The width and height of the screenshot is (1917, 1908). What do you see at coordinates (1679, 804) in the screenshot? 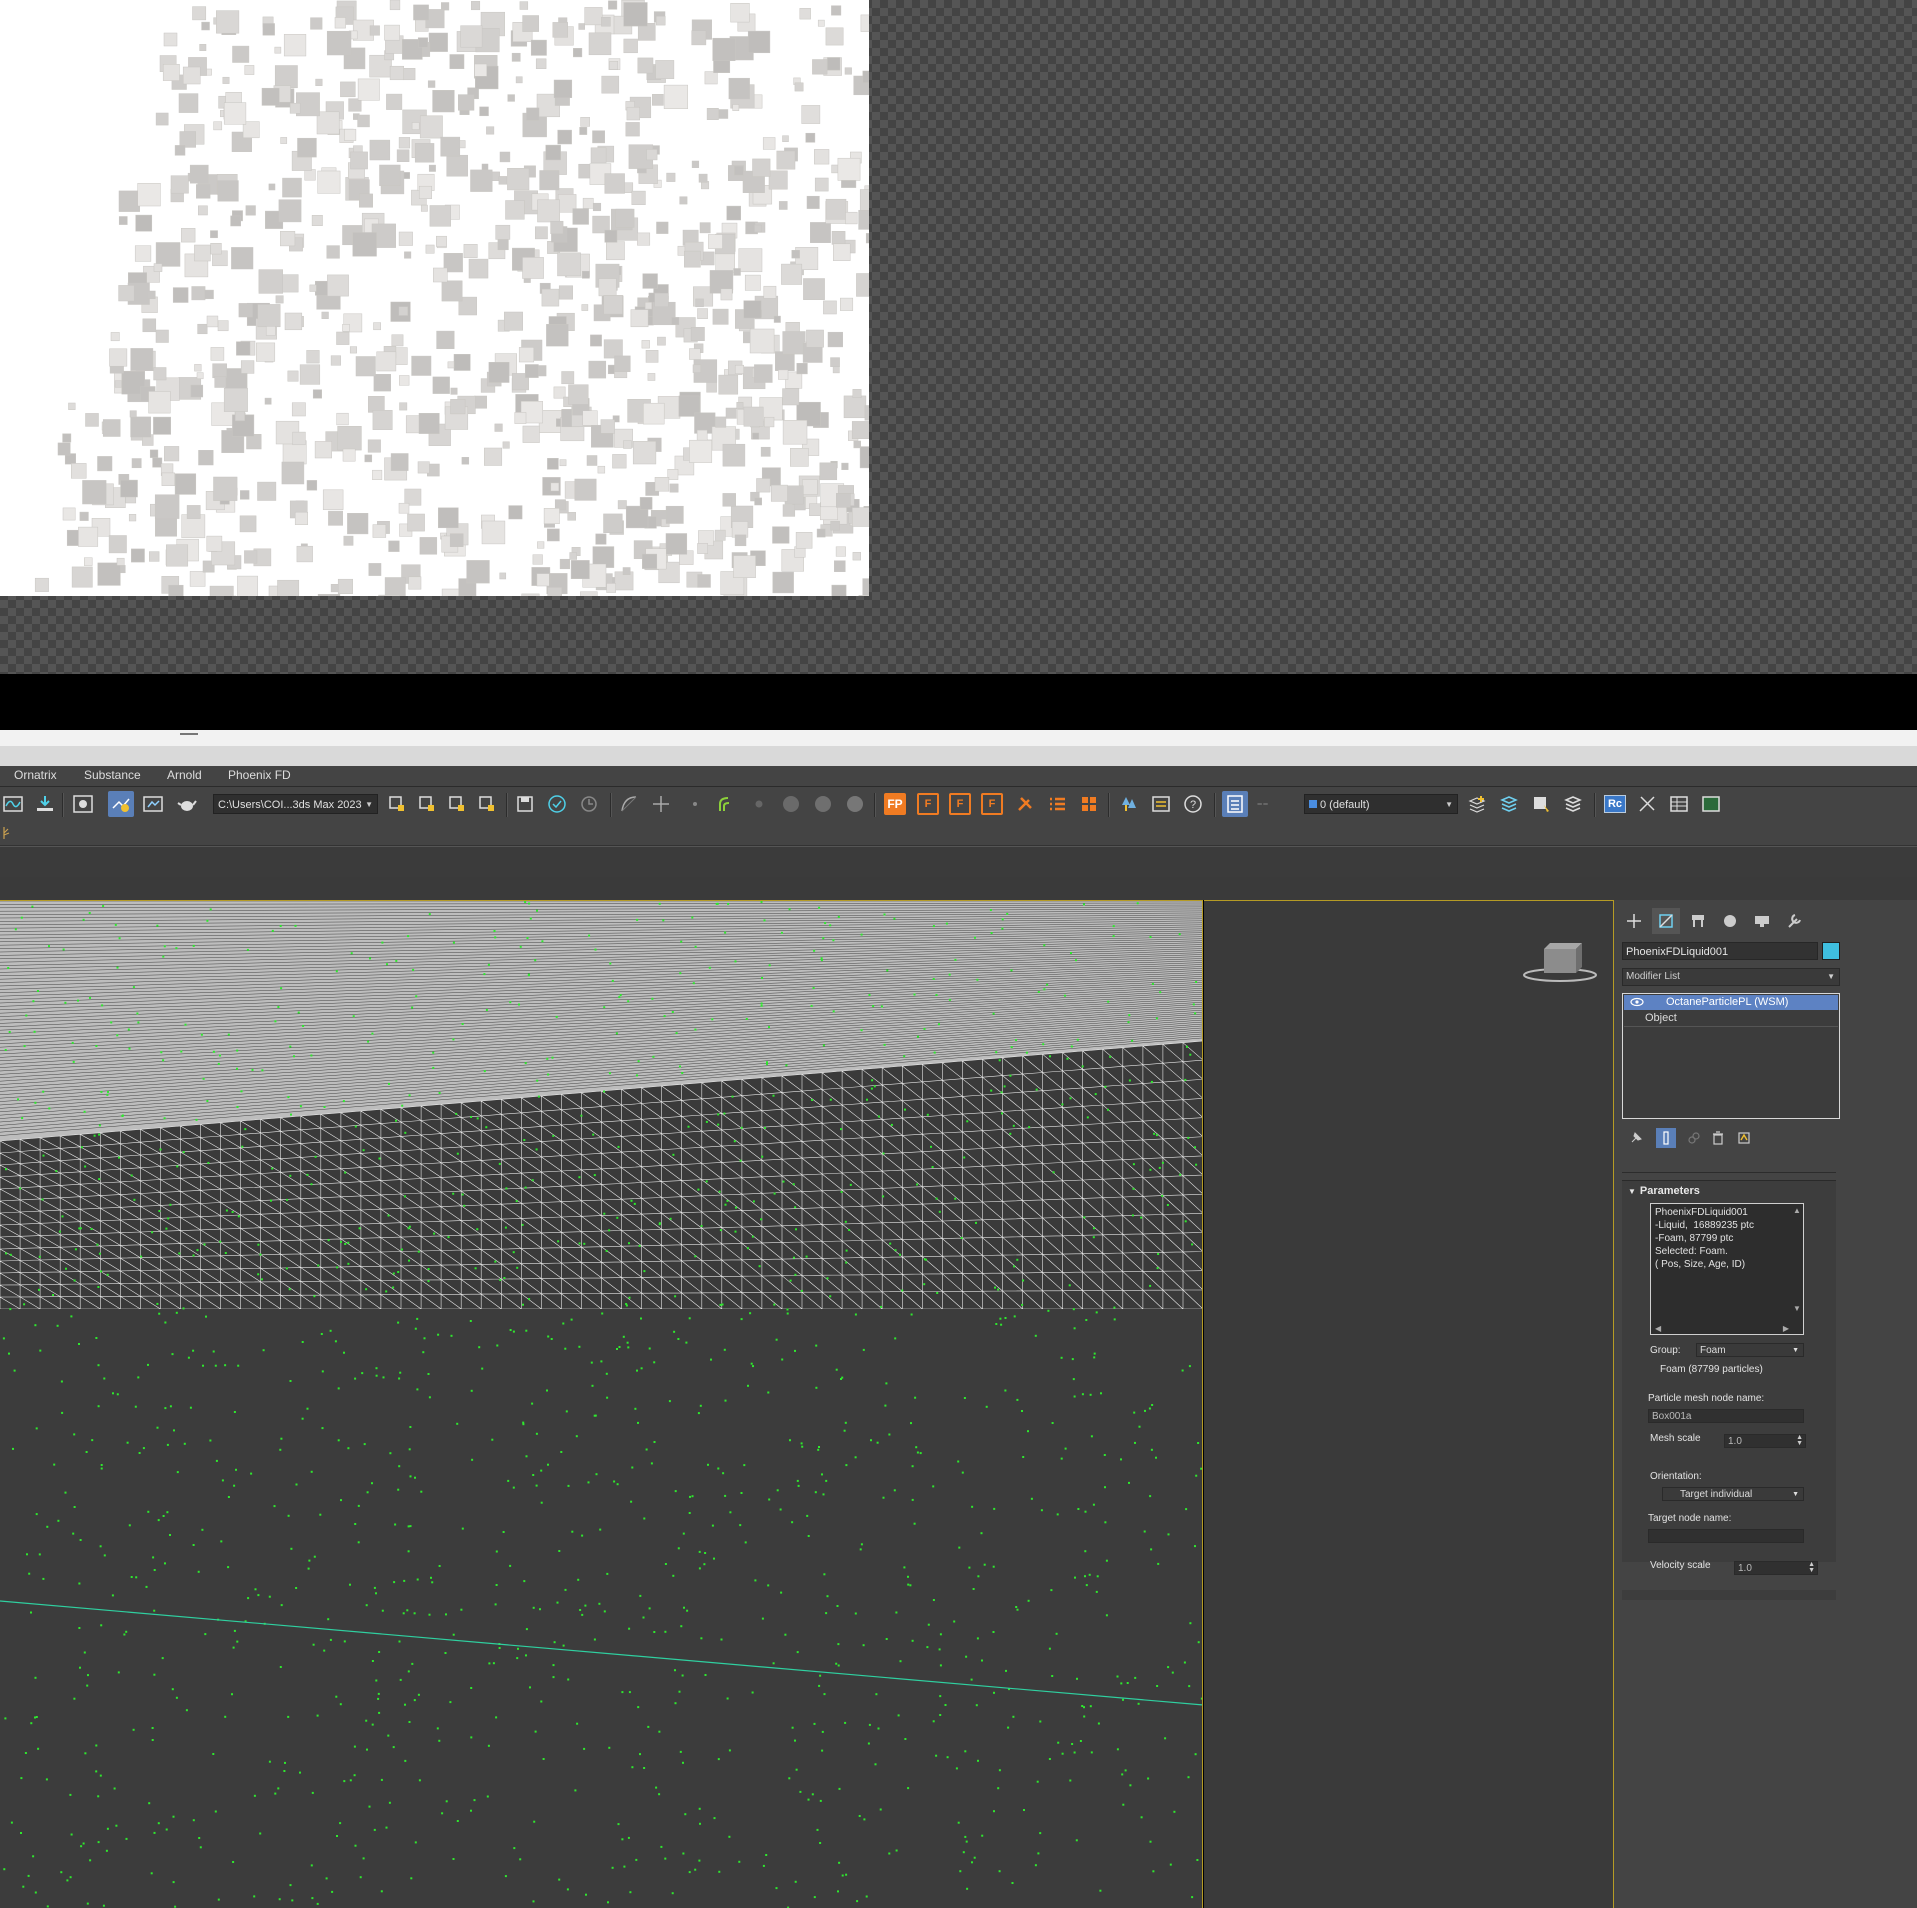
I see `spreadsheet-icon` at bounding box center [1679, 804].